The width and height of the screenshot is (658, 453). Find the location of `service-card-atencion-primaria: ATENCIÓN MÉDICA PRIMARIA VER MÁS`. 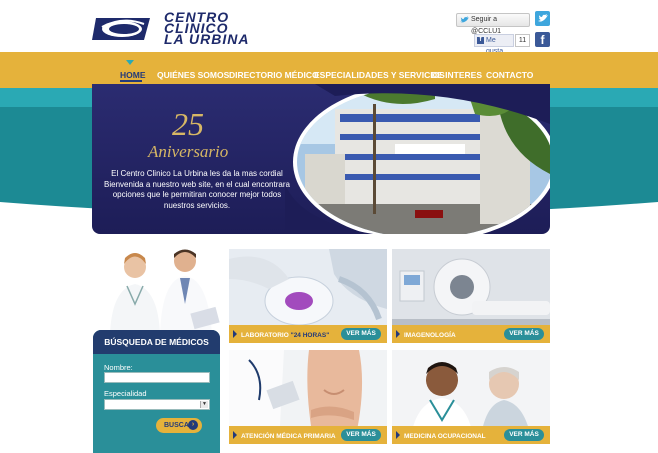

service-card-atencion-primaria: ATENCIÓN MÉDICA PRIMARIA VER MÁS is located at coordinates (308, 397).